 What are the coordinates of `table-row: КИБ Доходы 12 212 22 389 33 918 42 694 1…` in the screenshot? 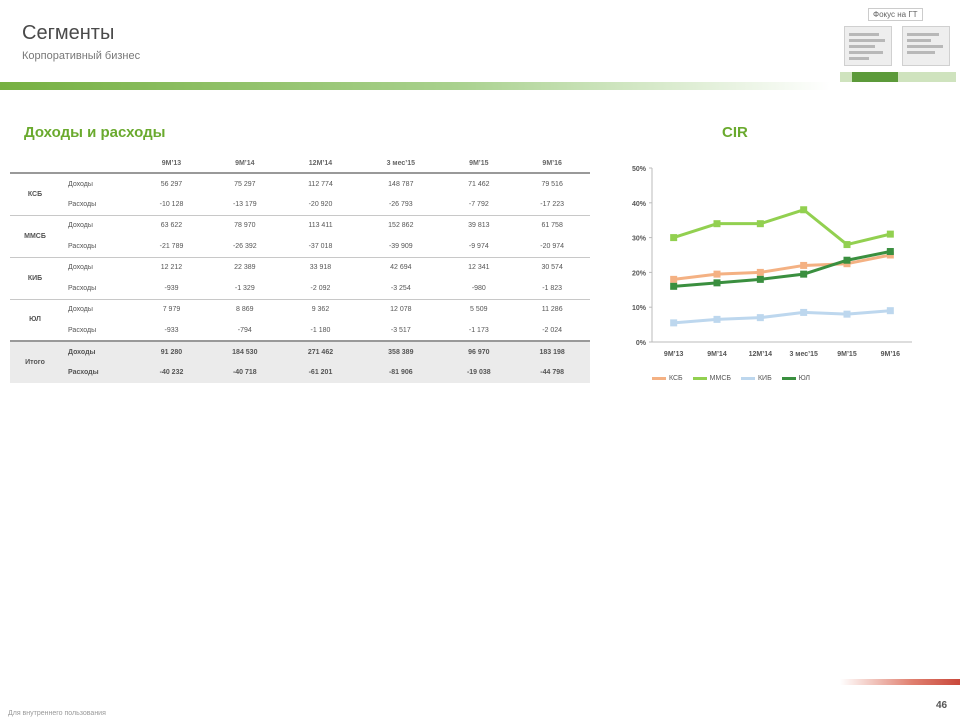 It's located at (300, 278).